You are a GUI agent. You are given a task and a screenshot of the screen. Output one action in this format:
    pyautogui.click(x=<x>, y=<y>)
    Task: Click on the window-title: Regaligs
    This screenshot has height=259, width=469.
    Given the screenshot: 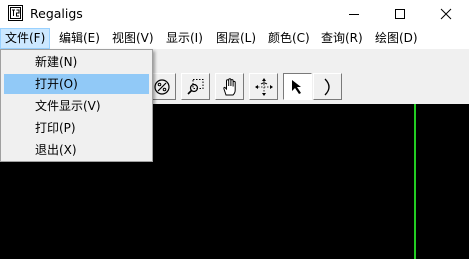 What is the action you would take?
    pyautogui.click(x=56, y=13)
    